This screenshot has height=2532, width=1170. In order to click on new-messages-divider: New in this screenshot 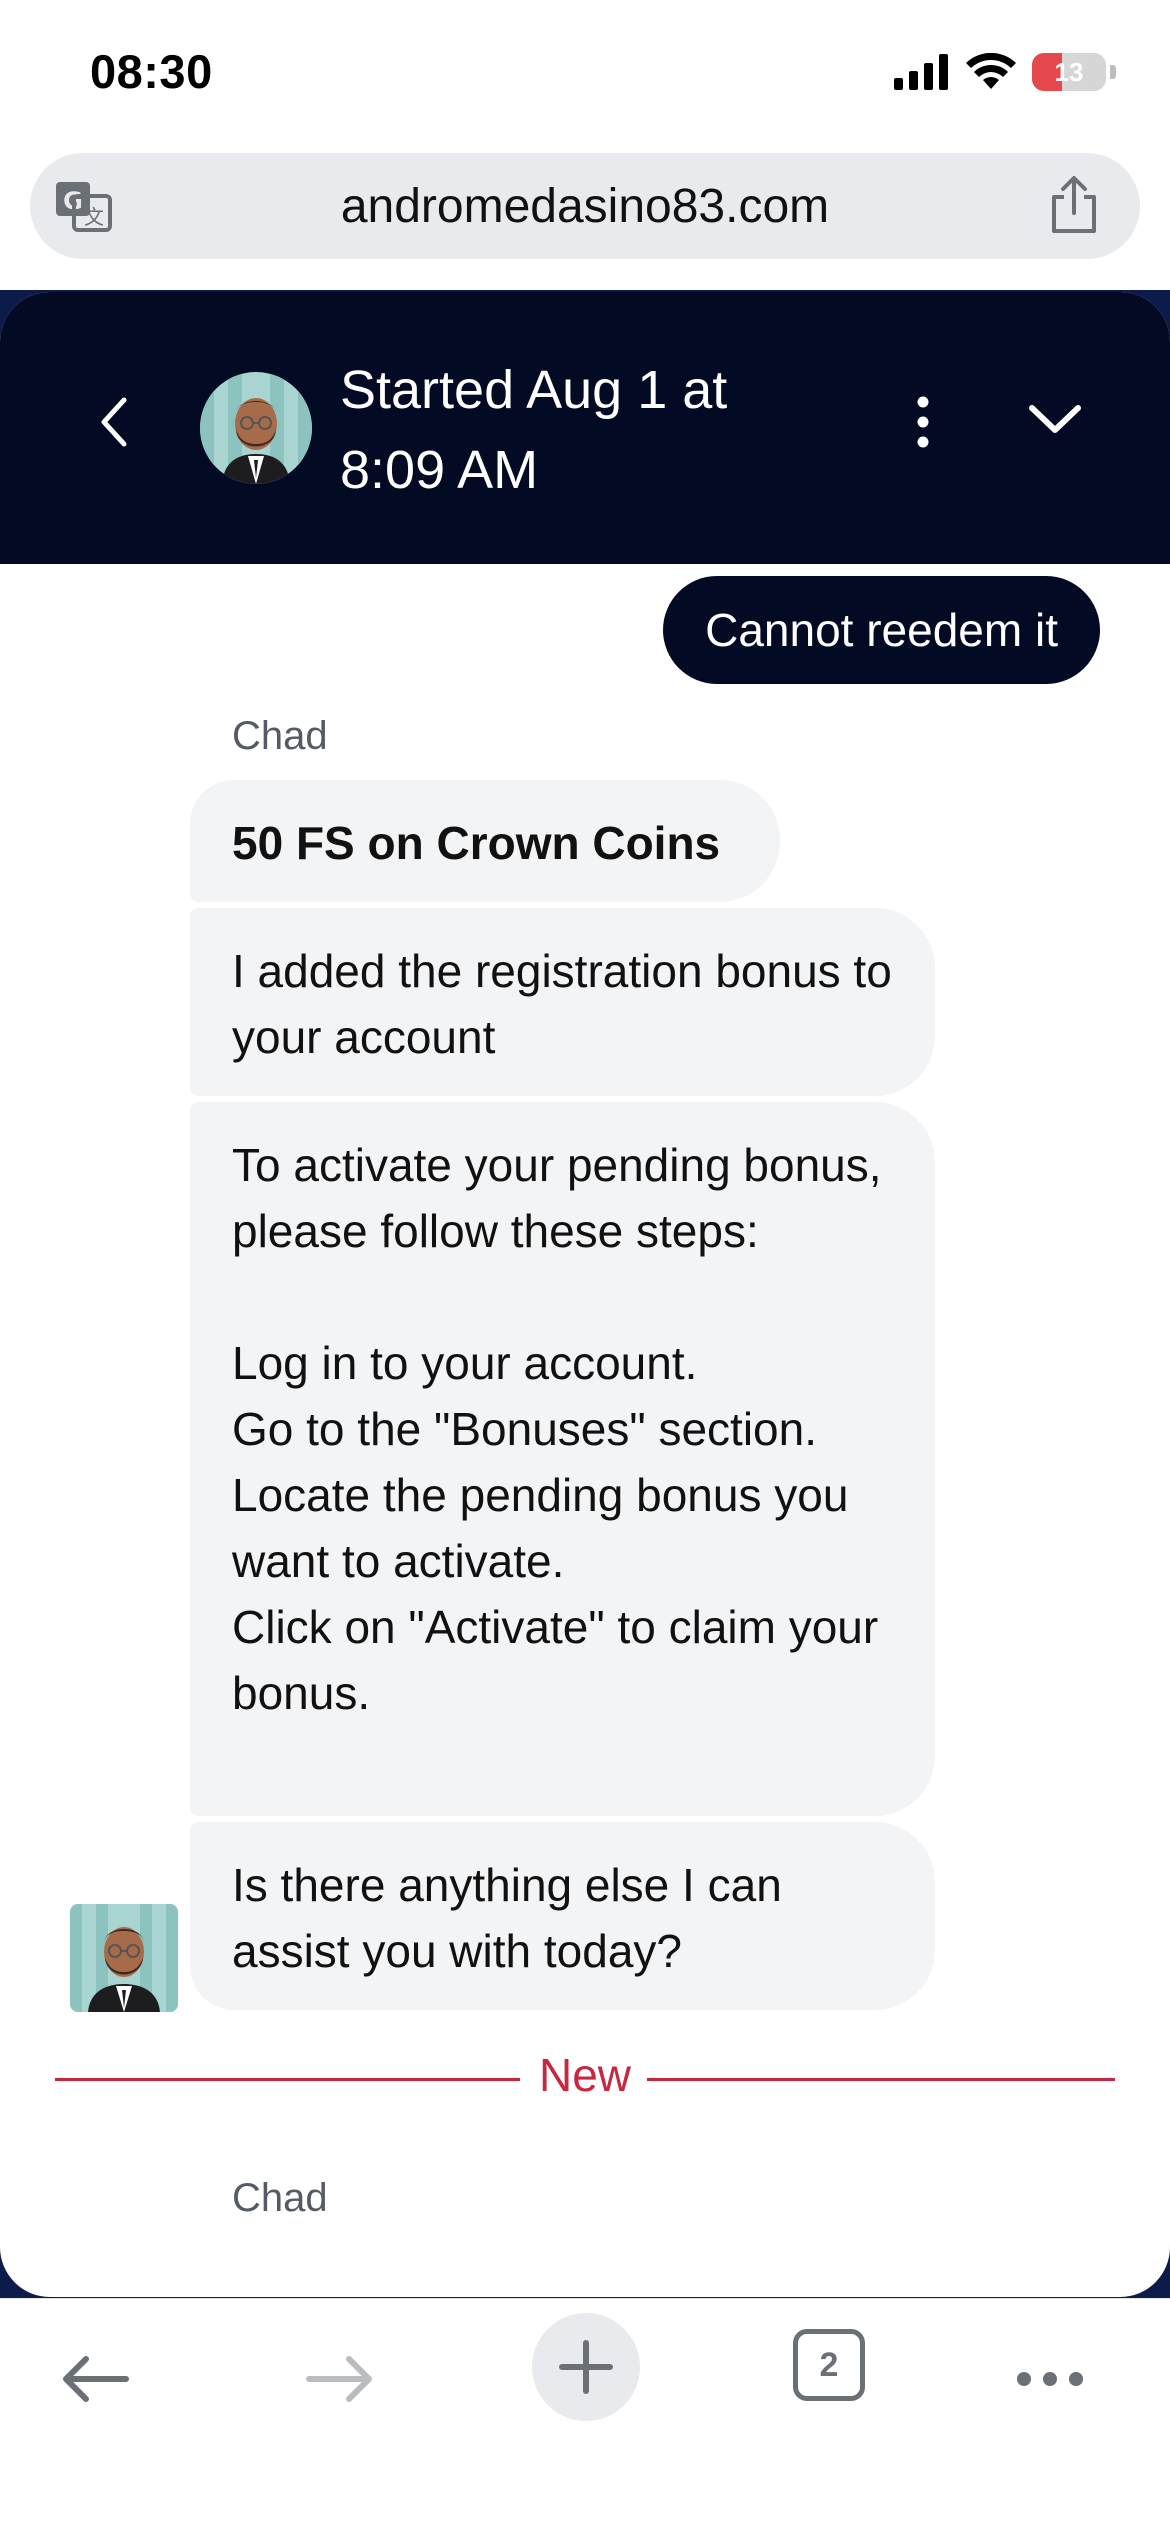, I will do `click(585, 2078)`.